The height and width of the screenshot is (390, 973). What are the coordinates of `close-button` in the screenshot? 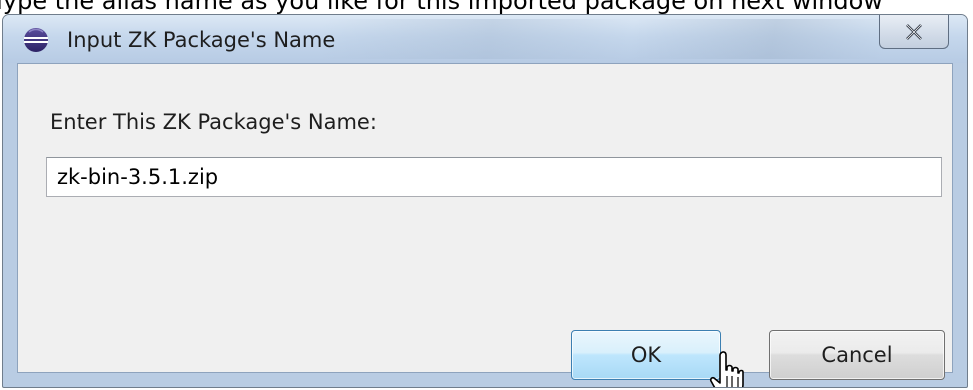 It's located at (914, 32).